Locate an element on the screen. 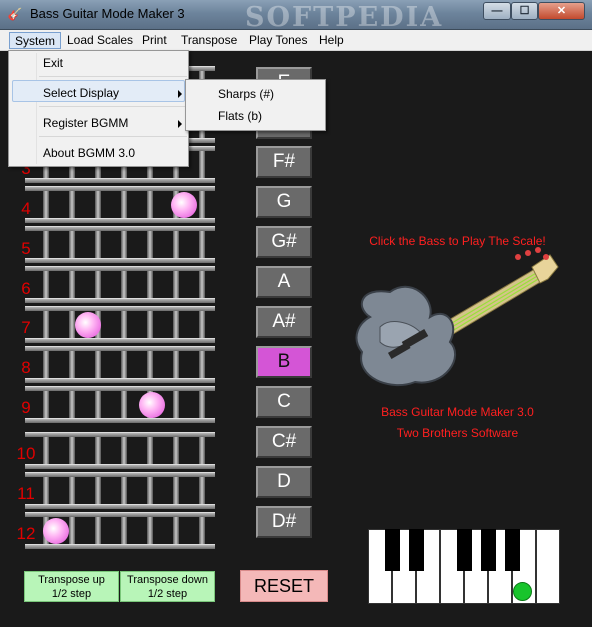 The height and width of the screenshot is (627, 592). guitar-icon: 🎸 is located at coordinates (15, 14).